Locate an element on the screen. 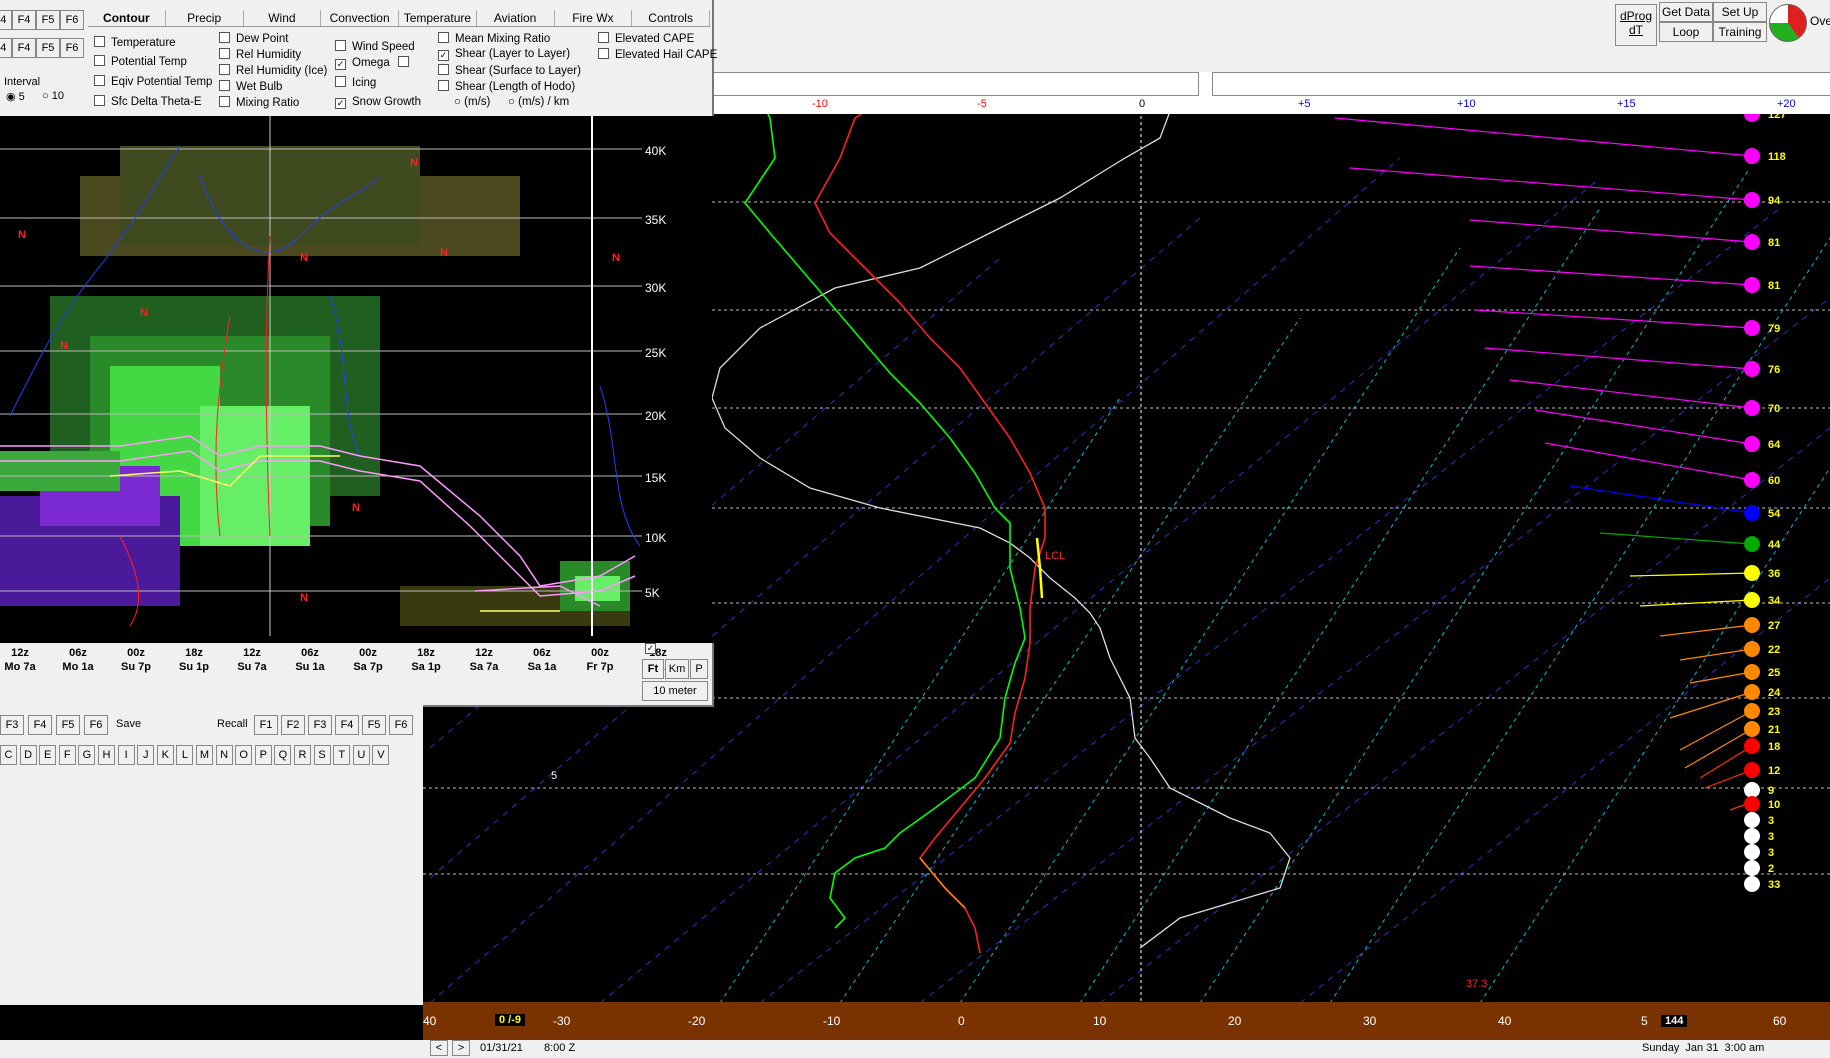  set-up-button: Set Up is located at coordinates (1740, 12).